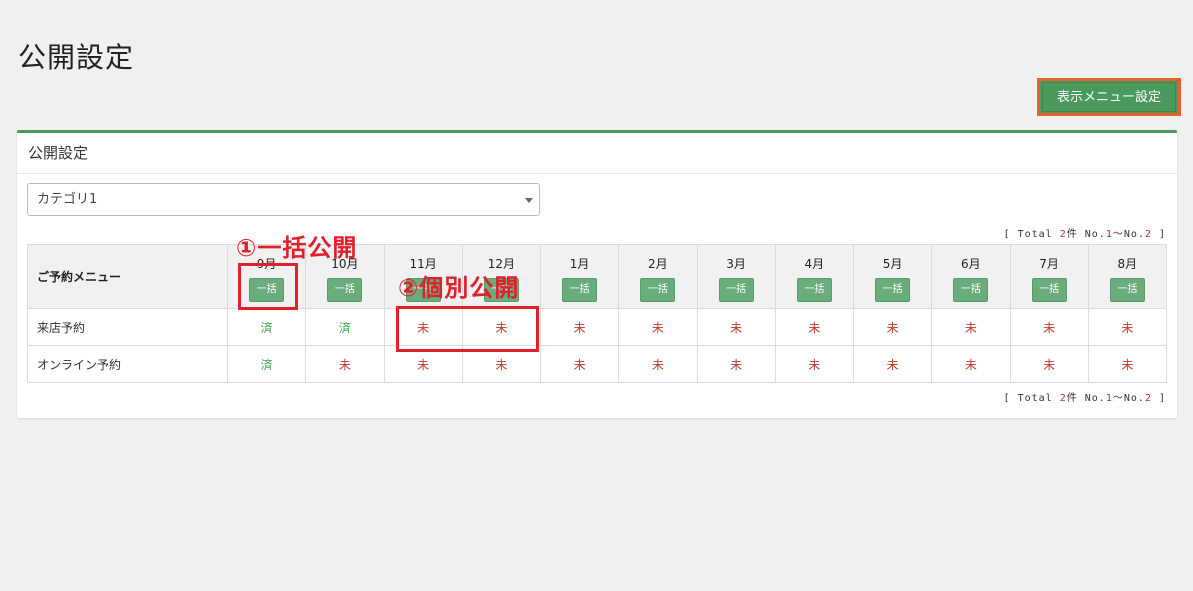  What do you see at coordinates (658, 264) in the screenshot?
I see `month-label: 2月` at bounding box center [658, 264].